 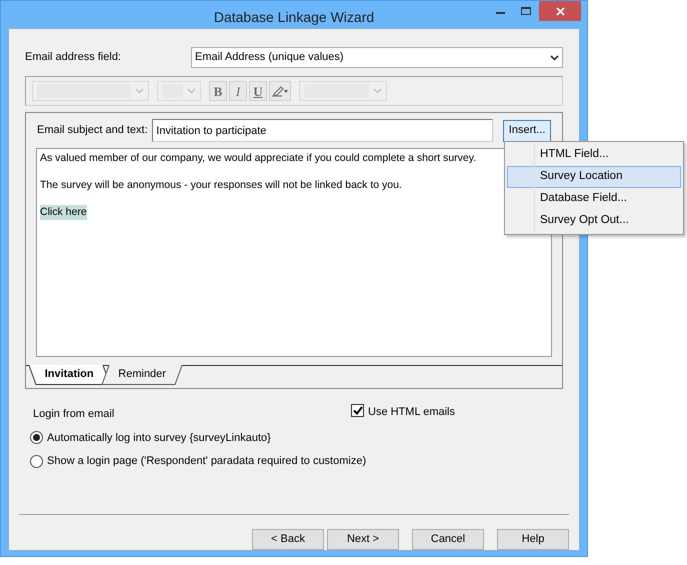 I want to click on wizard-button: Next >, so click(x=363, y=539).